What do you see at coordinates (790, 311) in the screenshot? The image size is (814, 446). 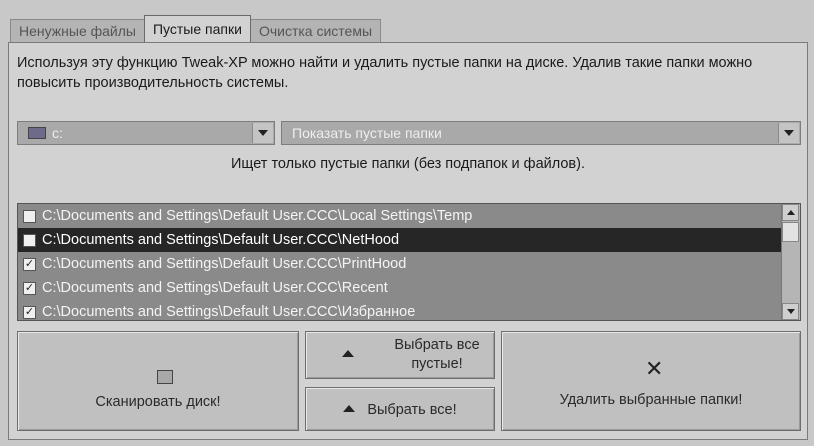 I see `scroll-down-icon` at bounding box center [790, 311].